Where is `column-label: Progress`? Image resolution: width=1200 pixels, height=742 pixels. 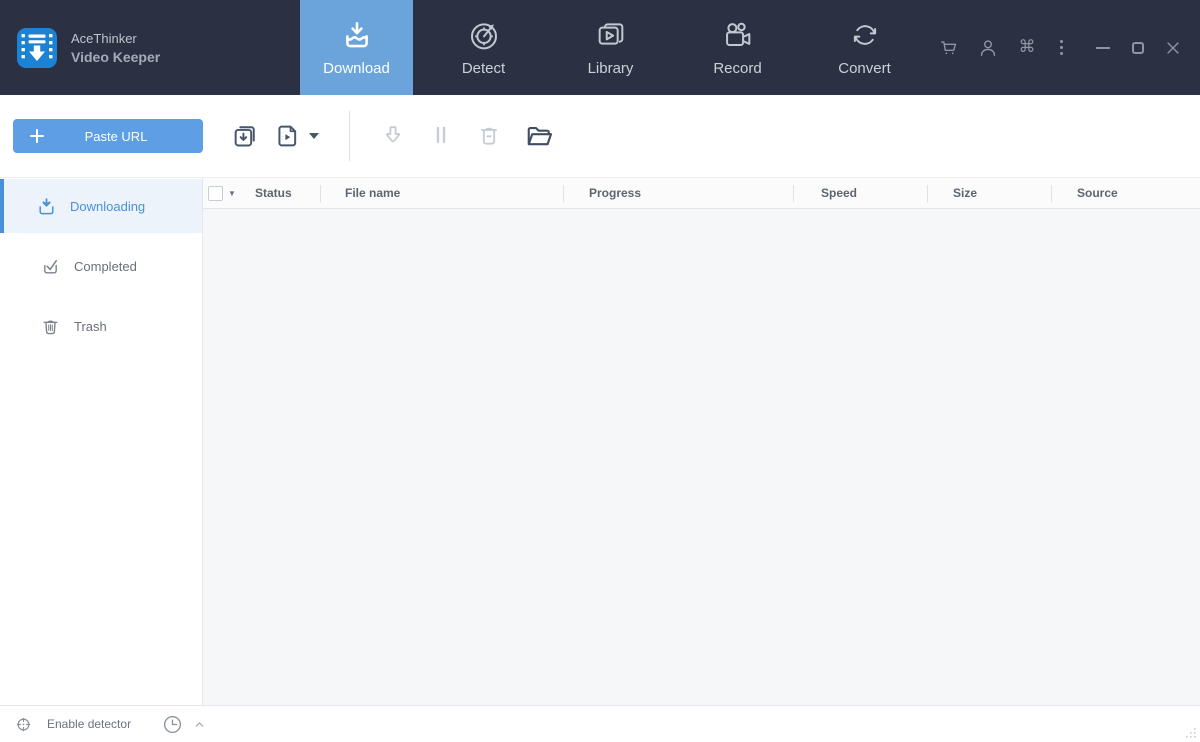 column-label: Progress is located at coordinates (615, 193).